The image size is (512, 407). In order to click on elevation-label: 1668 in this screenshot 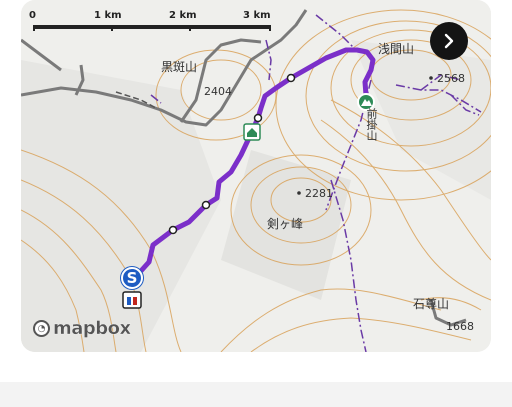, I will do `click(460, 326)`.